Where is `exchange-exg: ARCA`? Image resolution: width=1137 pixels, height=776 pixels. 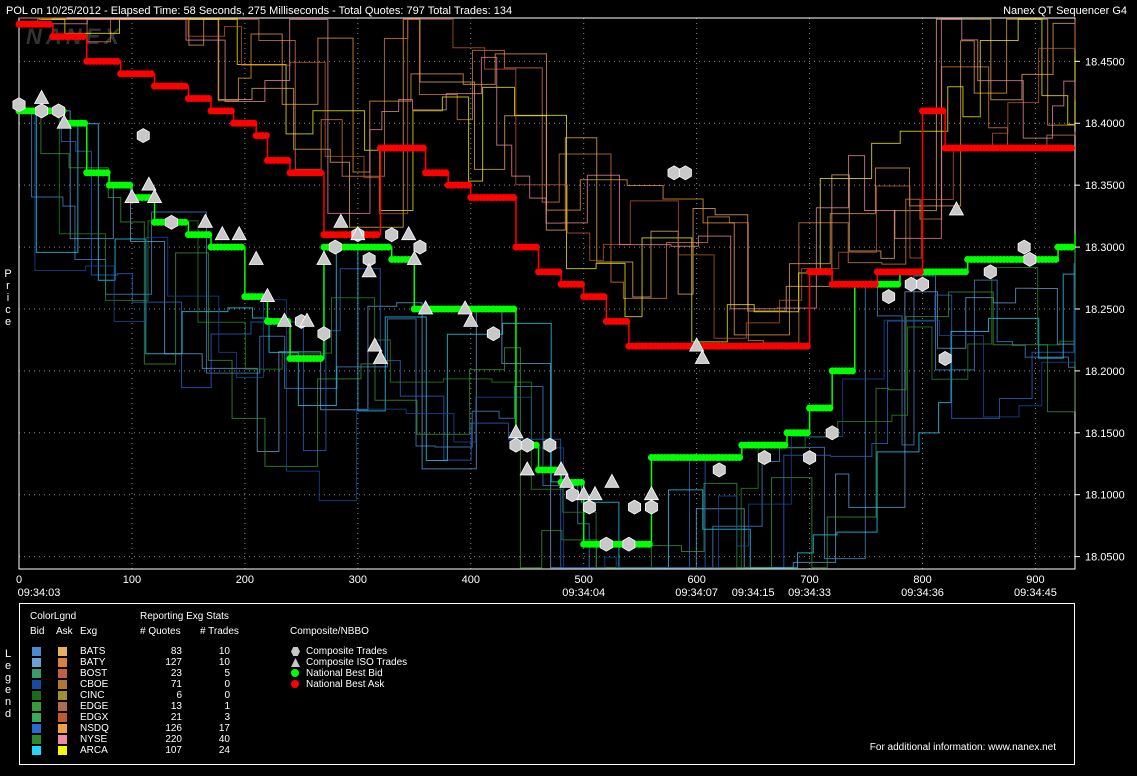 exchange-exg: ARCA is located at coordinates (94, 750).